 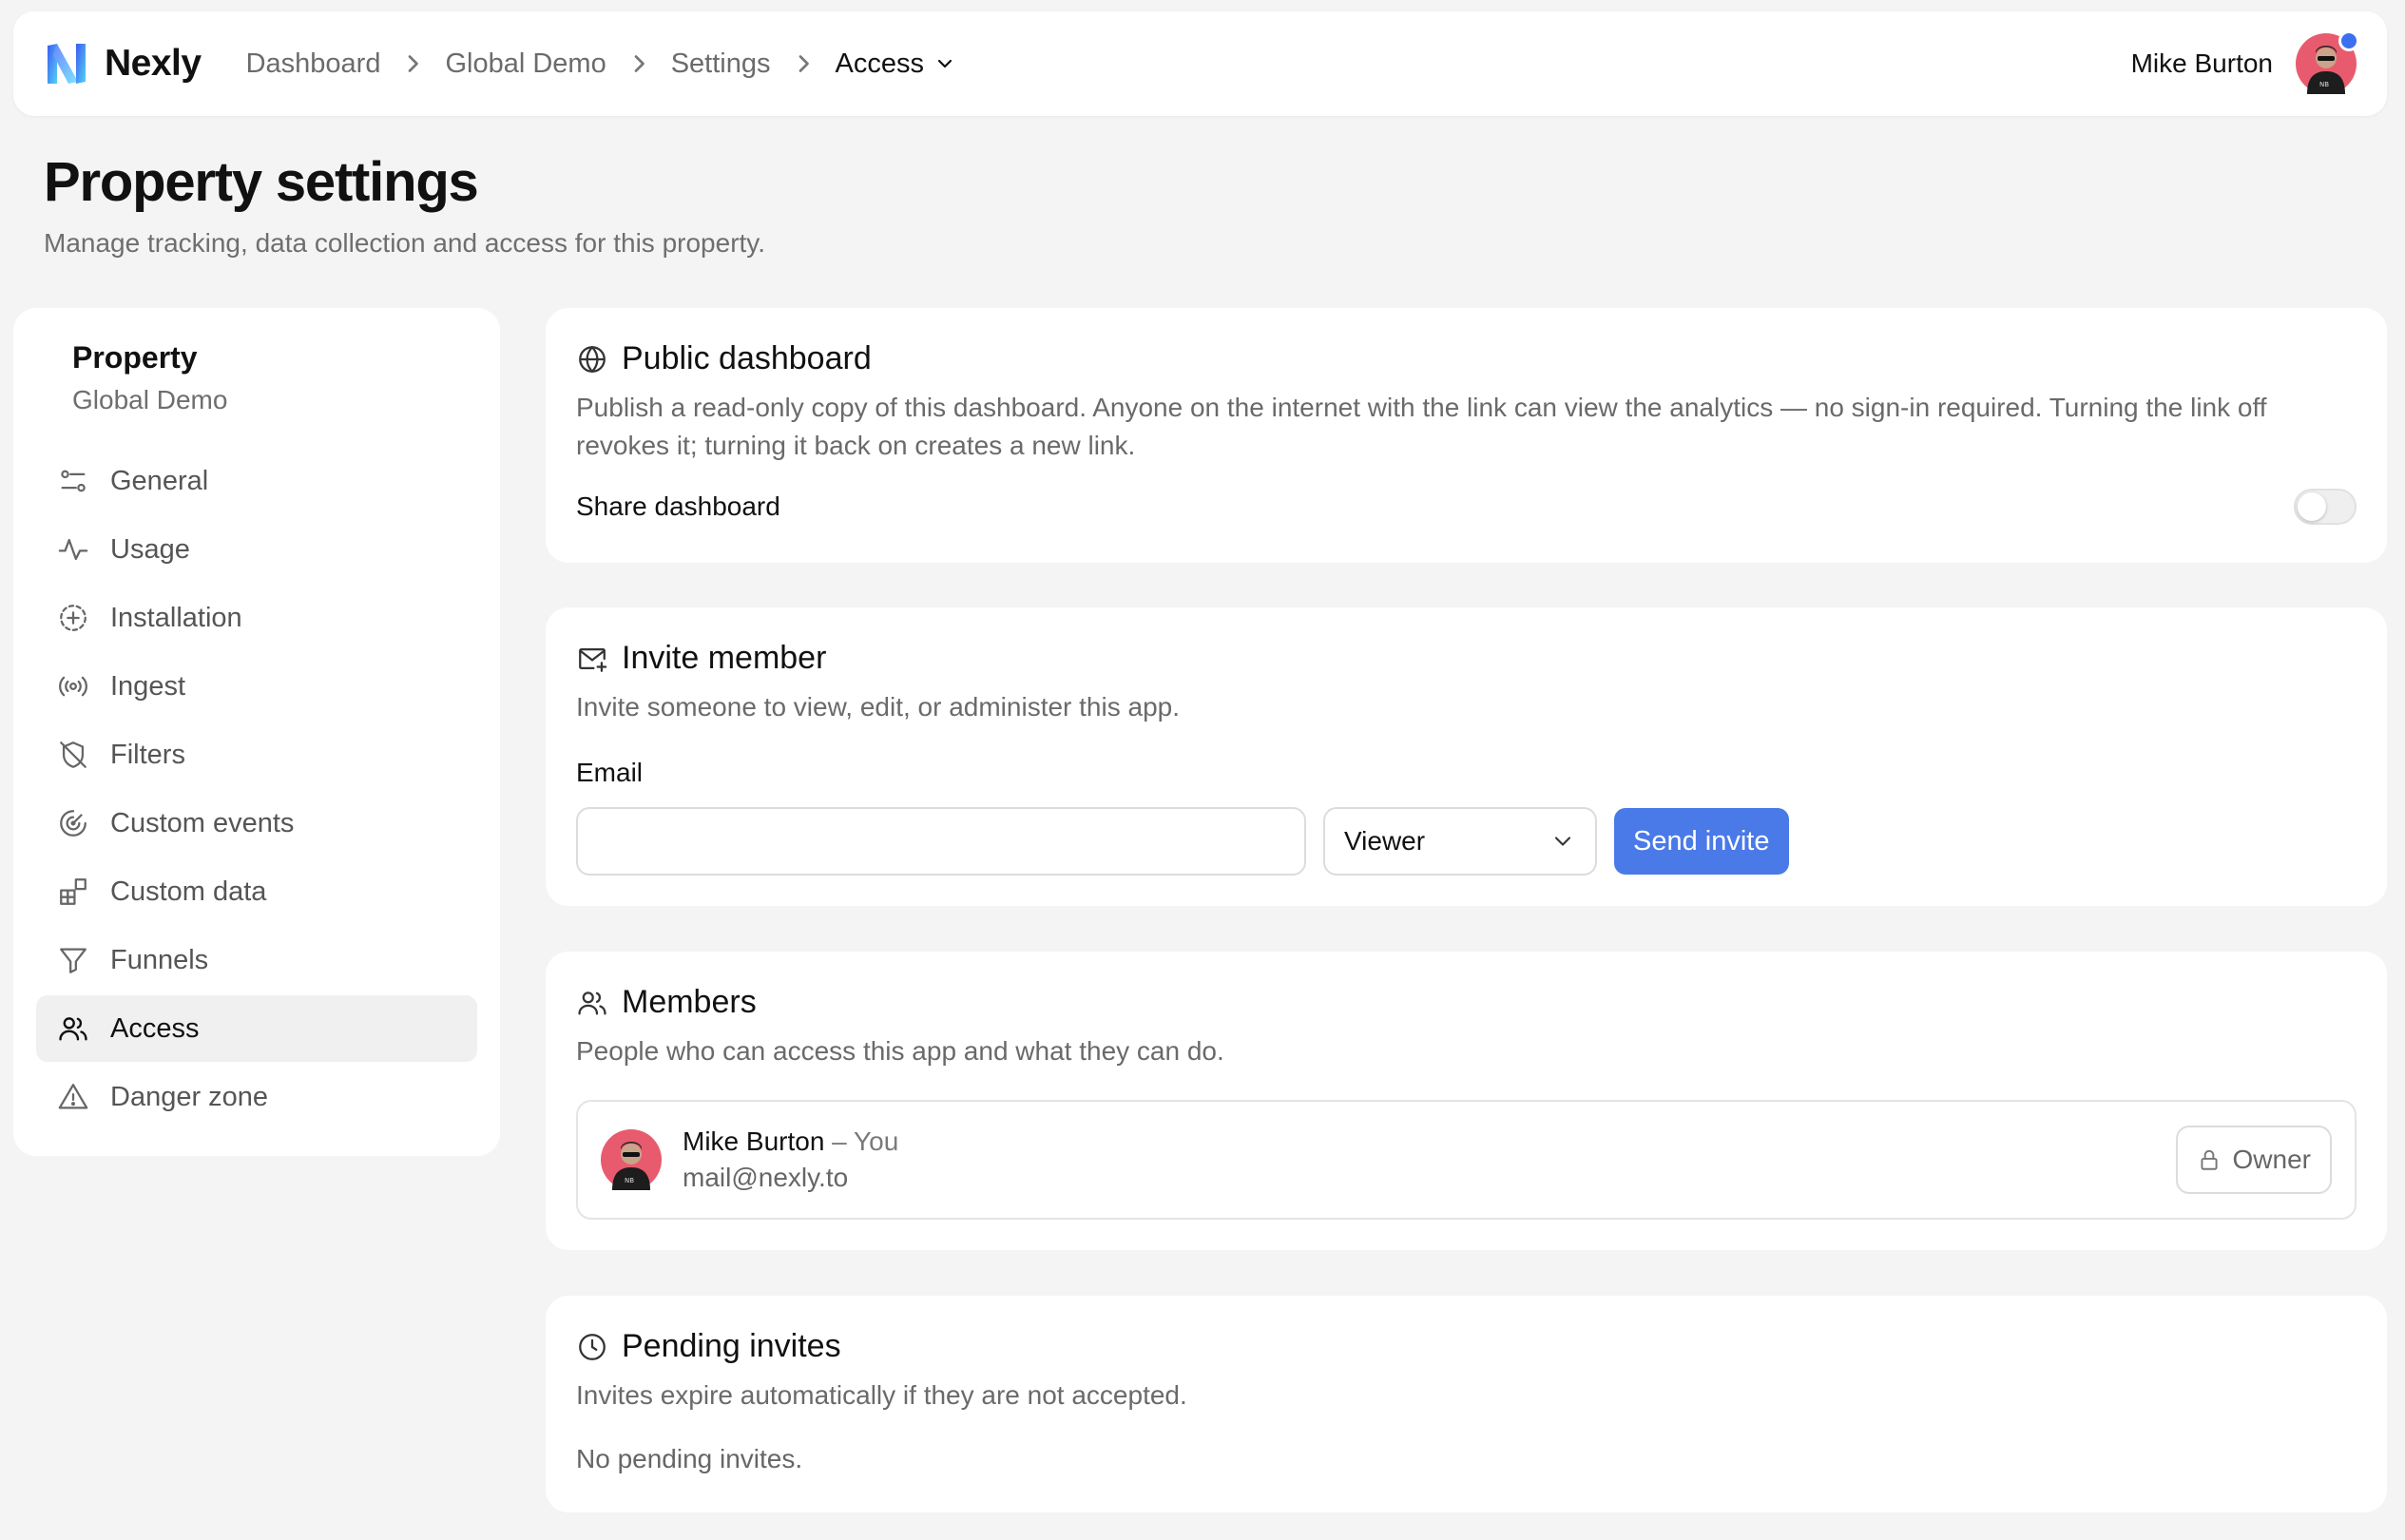 I want to click on globe-icon, so click(x=592, y=359).